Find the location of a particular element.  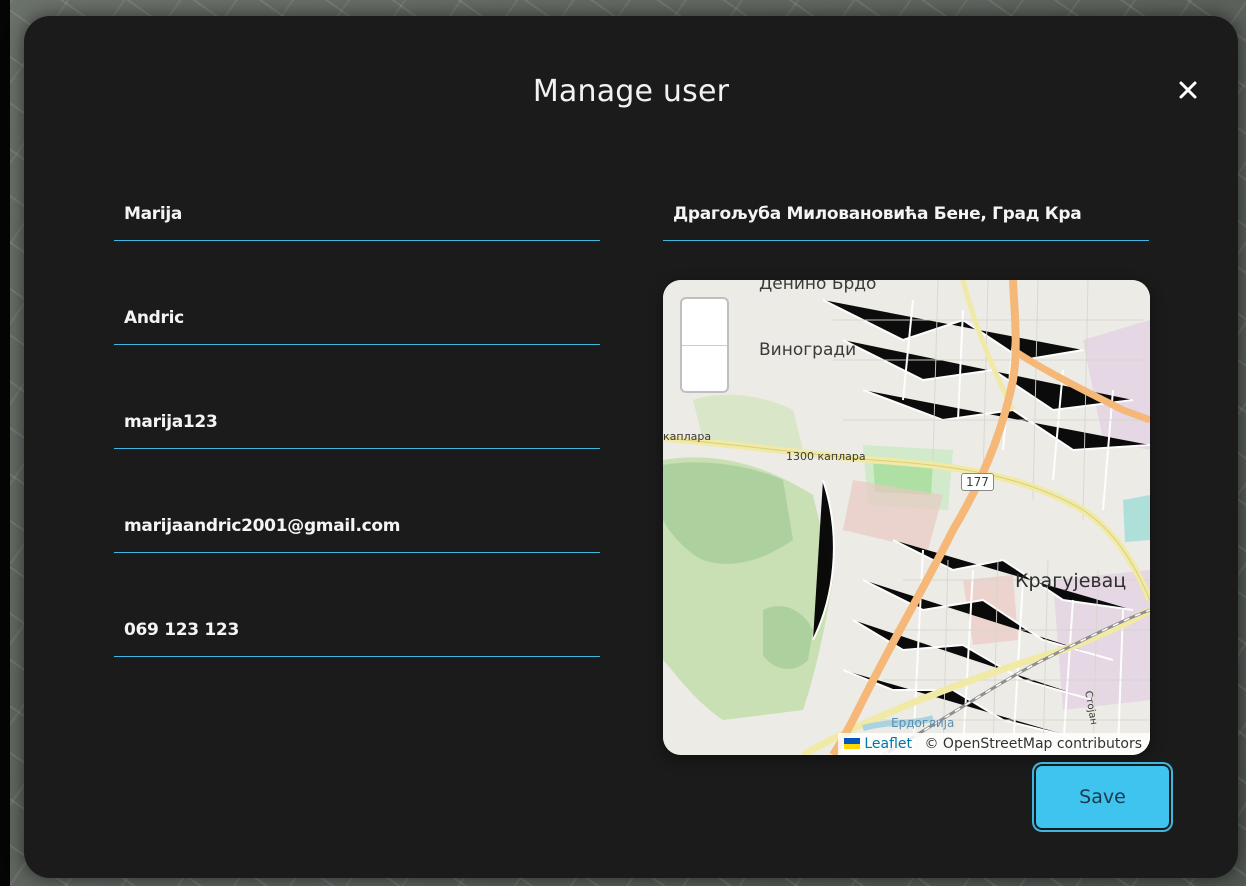

road-label: 1300 каплара is located at coordinates (826, 456).